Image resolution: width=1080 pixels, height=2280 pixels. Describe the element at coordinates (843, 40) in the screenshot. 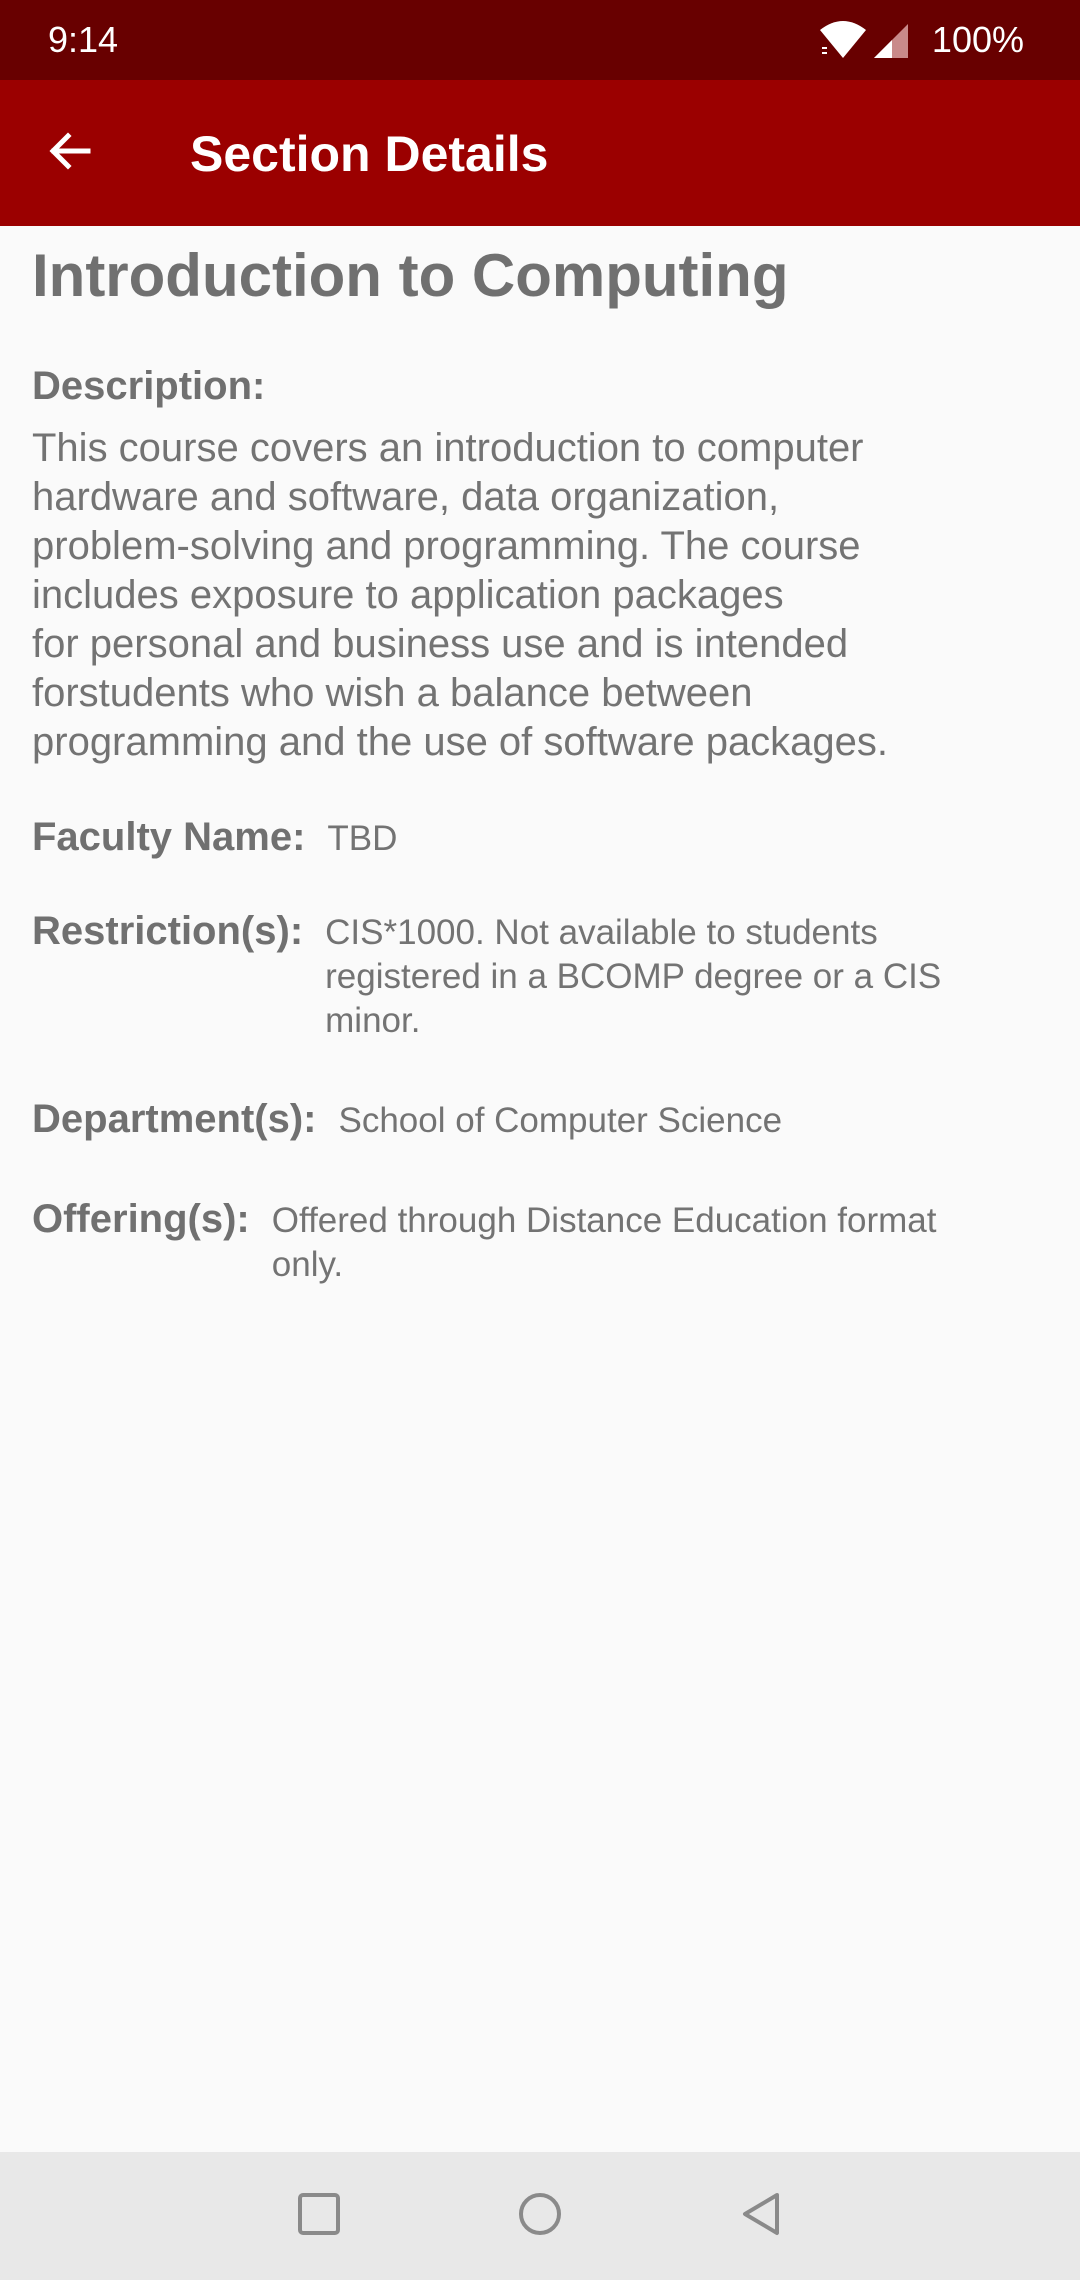

I see `wifi-icon` at that location.